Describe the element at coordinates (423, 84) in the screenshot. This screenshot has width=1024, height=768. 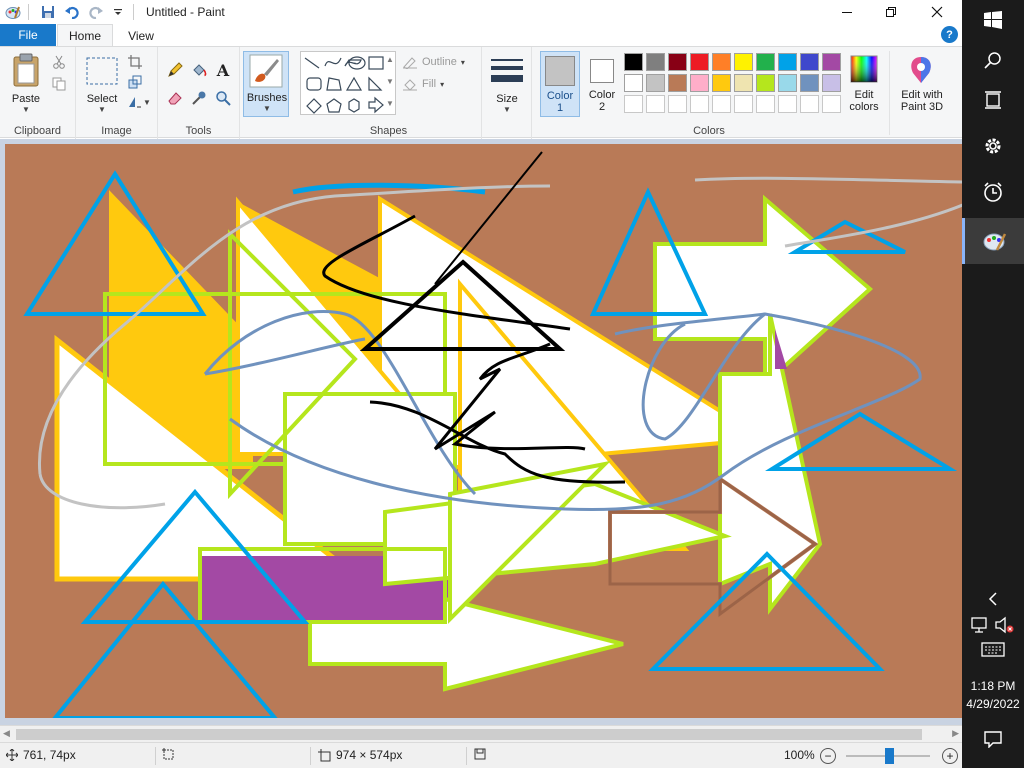
I see `fill-button: Fill ▾` at that location.